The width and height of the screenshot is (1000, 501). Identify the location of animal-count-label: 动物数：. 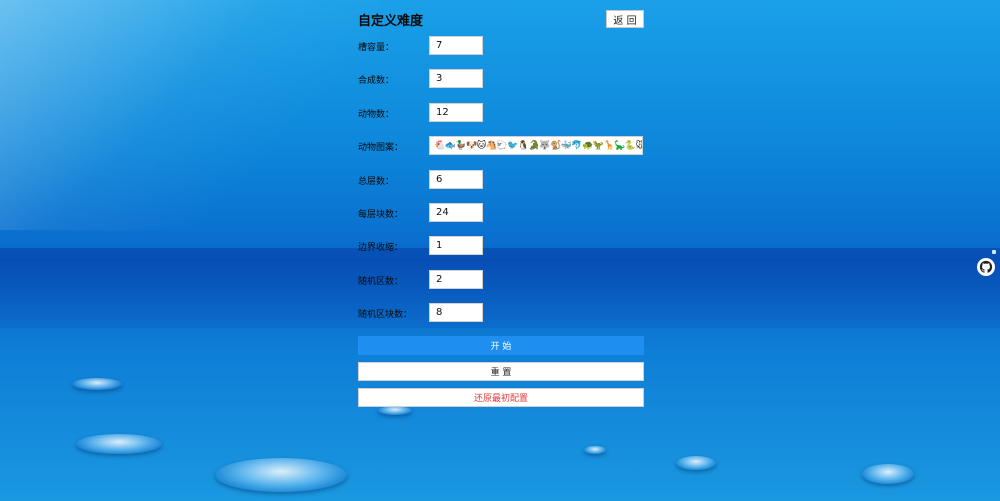
(376, 115).